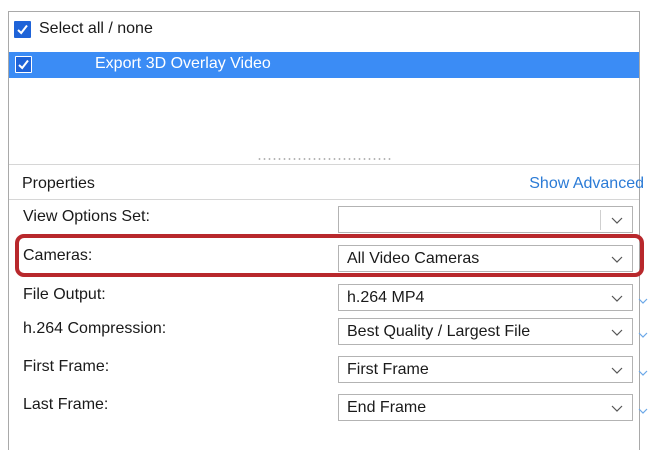 The image size is (648, 450). I want to click on splitter-grip, so click(325, 159).